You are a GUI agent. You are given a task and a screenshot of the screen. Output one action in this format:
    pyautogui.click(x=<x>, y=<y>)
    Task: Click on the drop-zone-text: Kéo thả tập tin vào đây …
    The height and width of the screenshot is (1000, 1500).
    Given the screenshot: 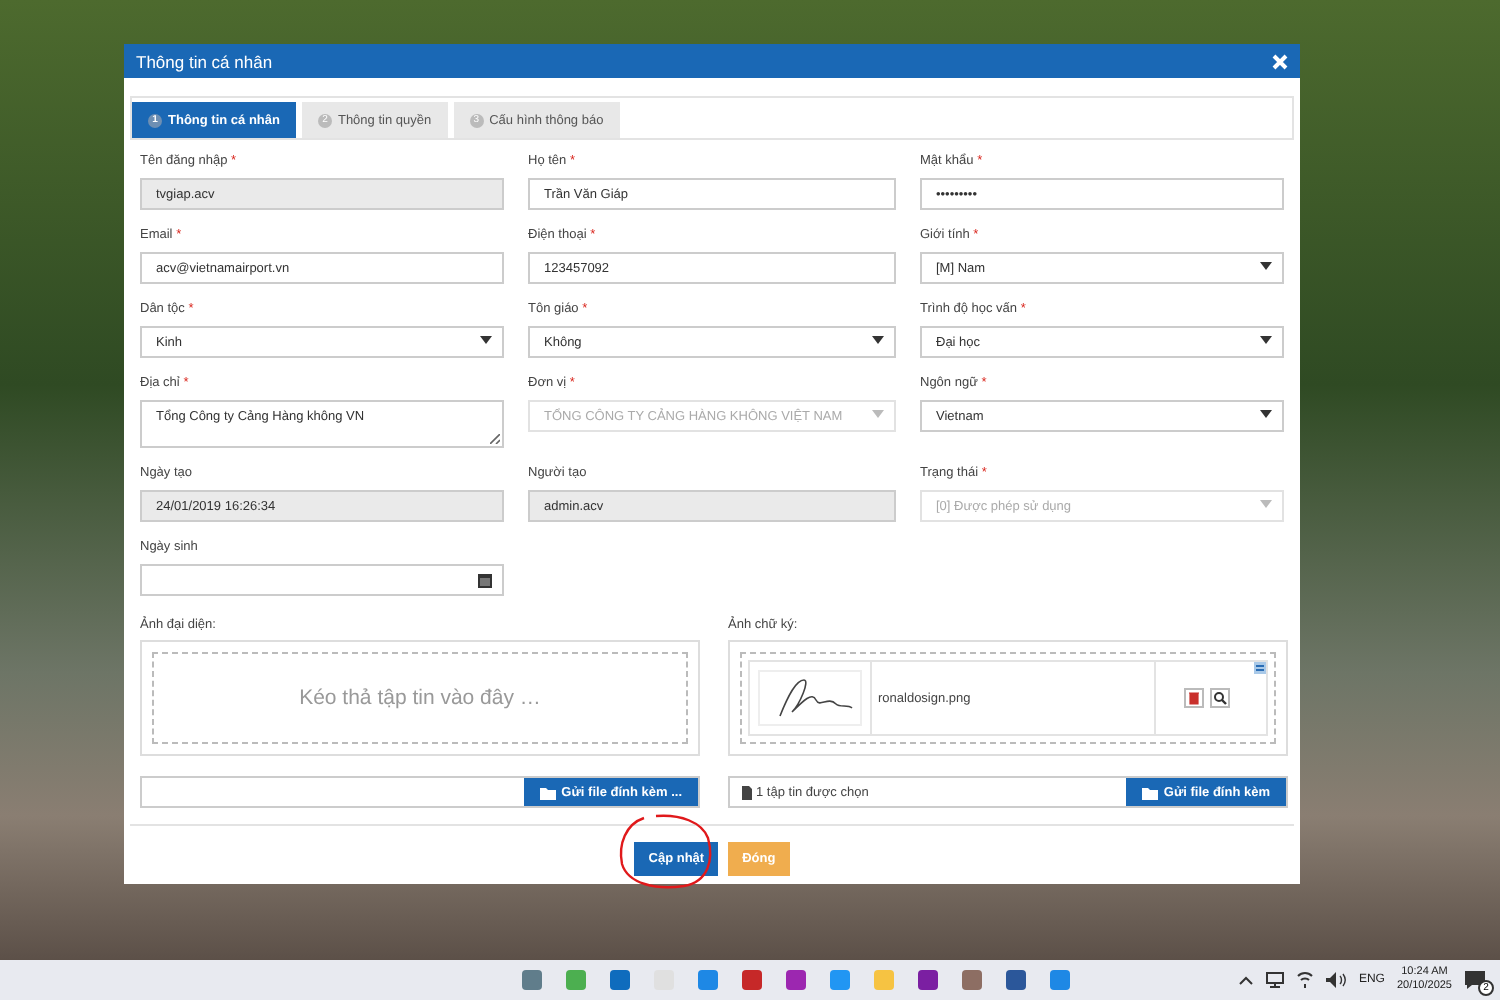 What is the action you would take?
    pyautogui.click(x=420, y=698)
    